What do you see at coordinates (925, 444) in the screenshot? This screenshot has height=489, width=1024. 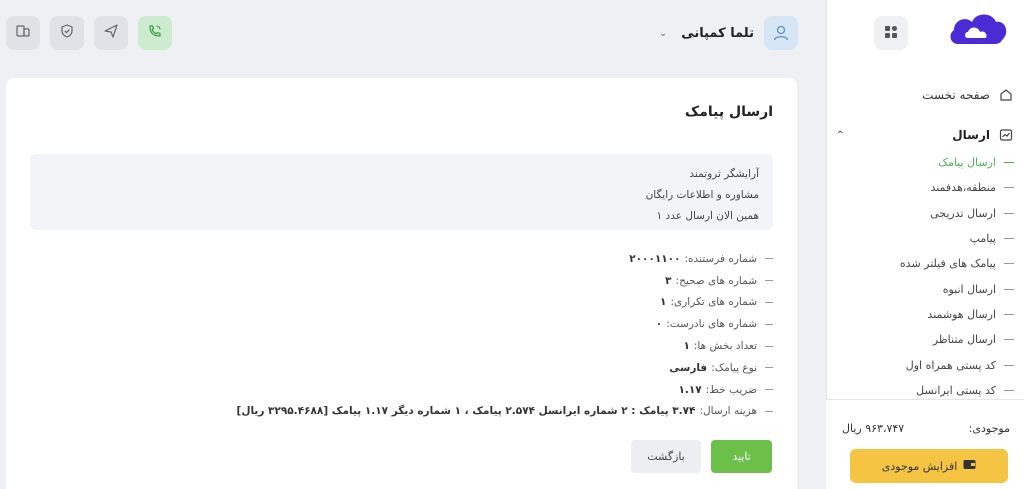 I see `balance-panel: موجودی: ۹۶۳،۷۴۷ ریال افزایش موجودی` at bounding box center [925, 444].